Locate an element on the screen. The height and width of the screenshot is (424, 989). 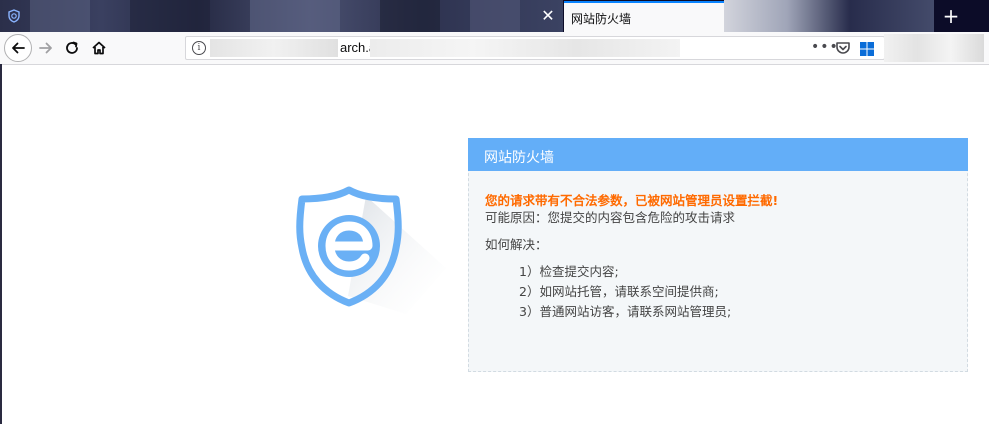
arrow-left-icon is located at coordinates (18, 48).